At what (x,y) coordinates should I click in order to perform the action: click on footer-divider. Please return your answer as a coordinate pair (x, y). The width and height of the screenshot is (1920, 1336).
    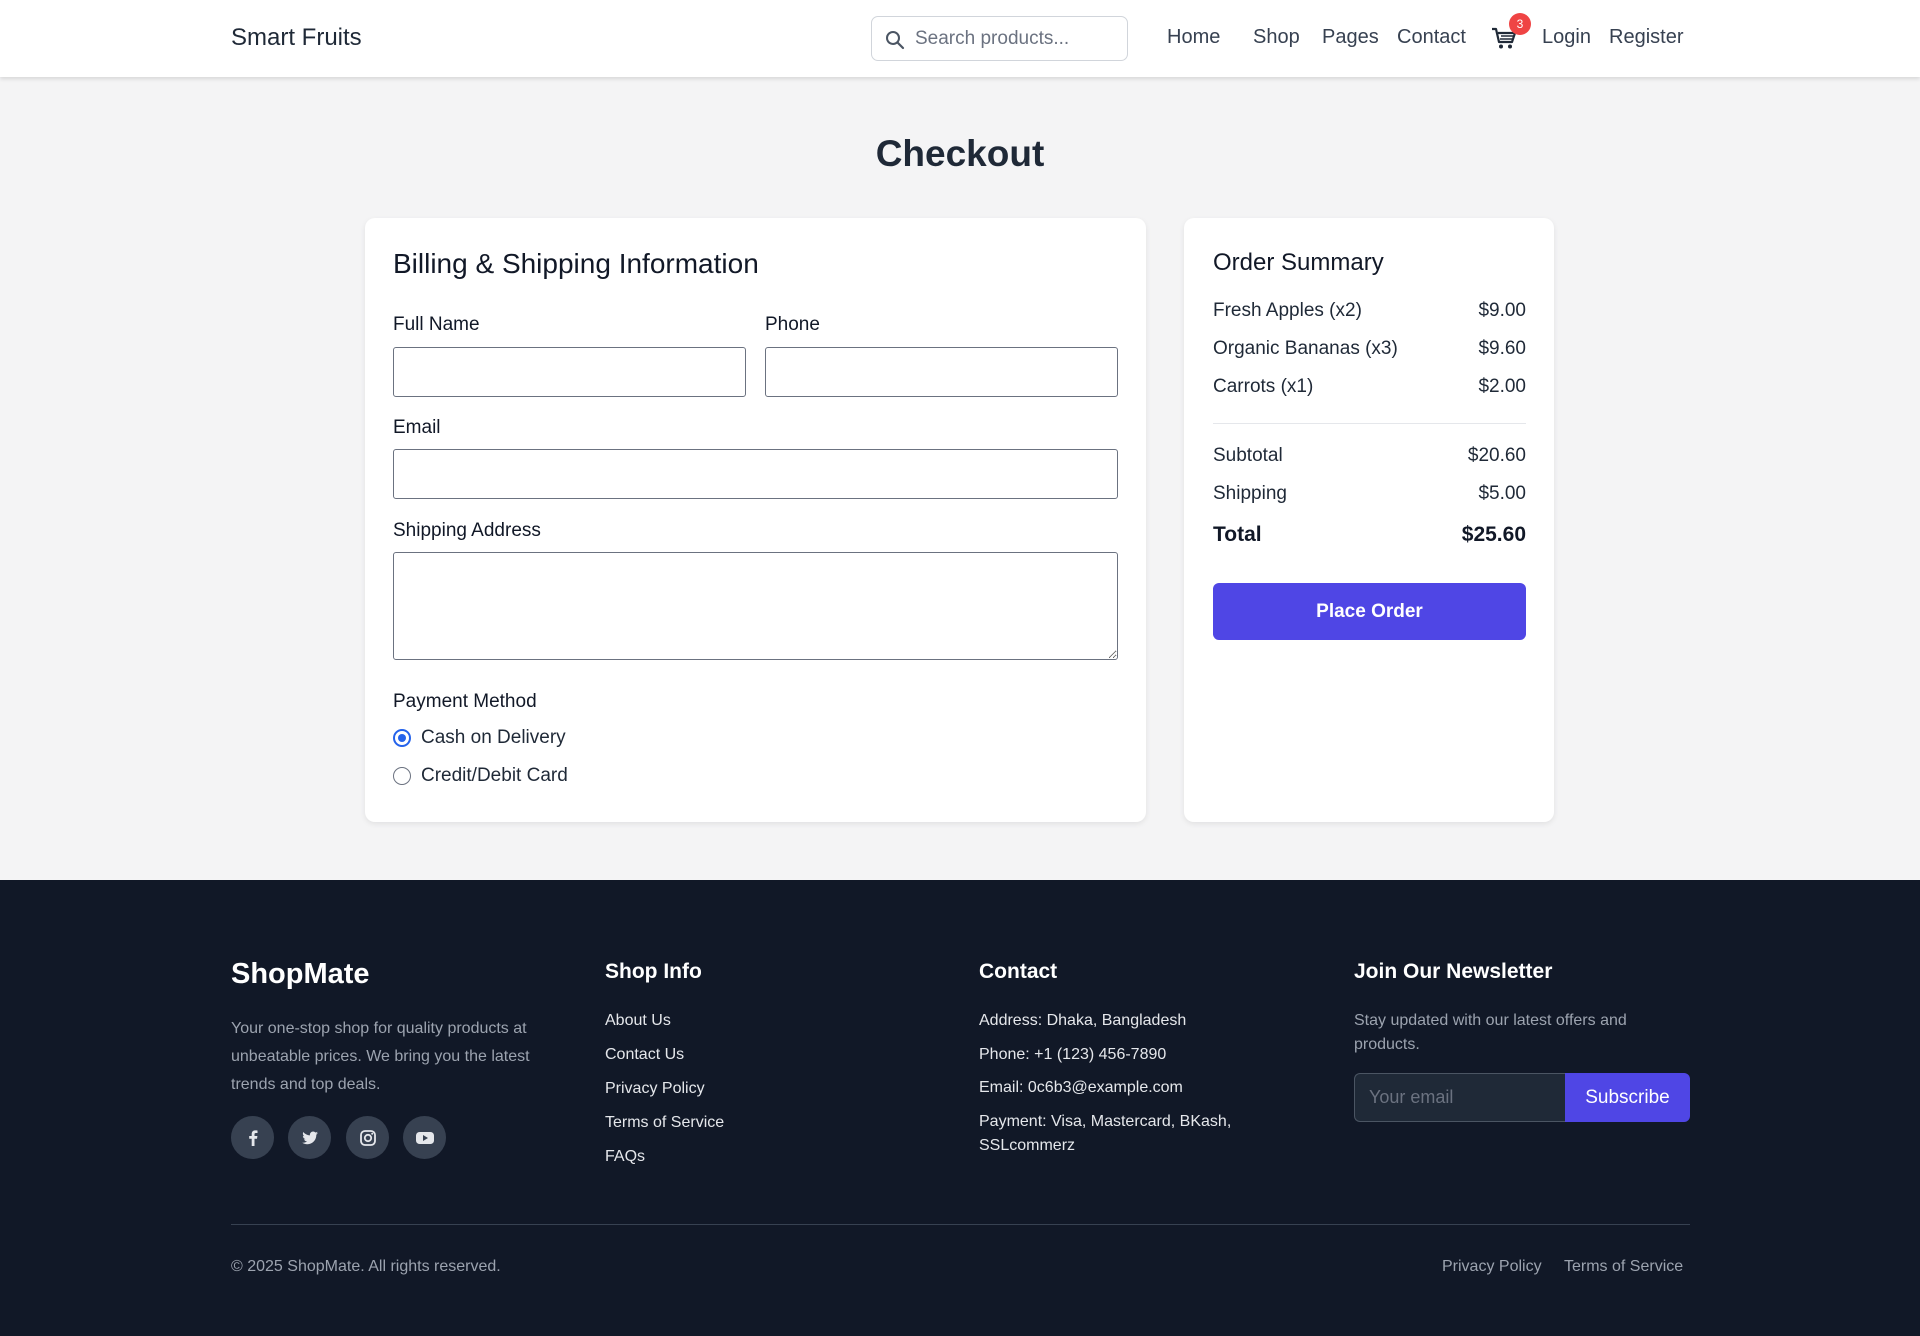
    Looking at the image, I should click on (960, 1224).